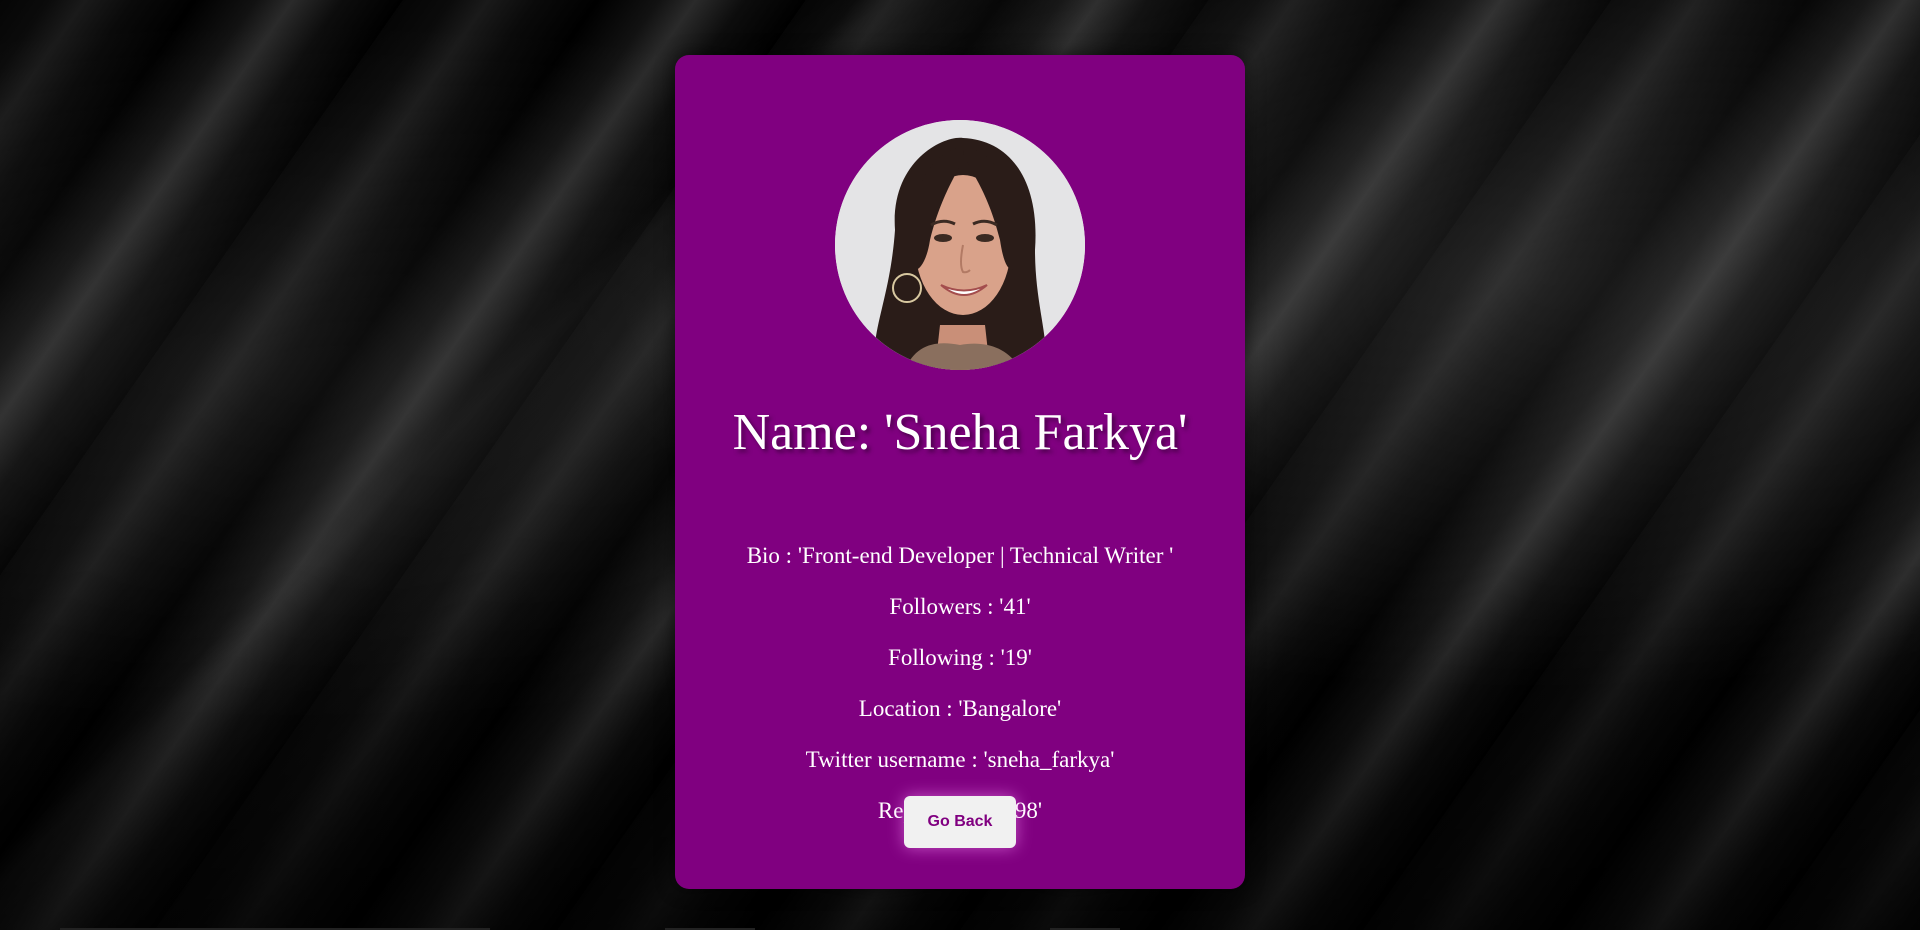 This screenshot has height=930, width=1920. What do you see at coordinates (960, 432) in the screenshot?
I see `profile-name: Name: 'Sneha Farkya'` at bounding box center [960, 432].